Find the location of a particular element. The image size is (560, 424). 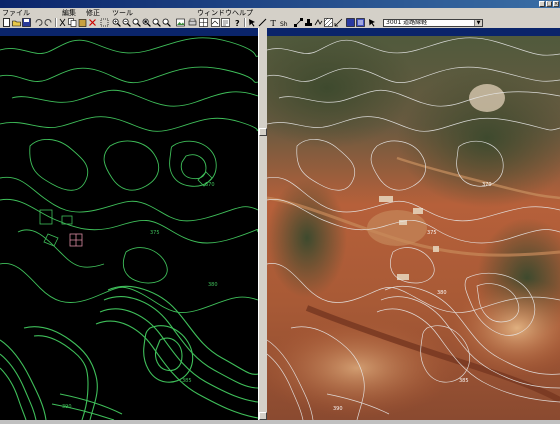

line-draw-icon is located at coordinates (262, 22).